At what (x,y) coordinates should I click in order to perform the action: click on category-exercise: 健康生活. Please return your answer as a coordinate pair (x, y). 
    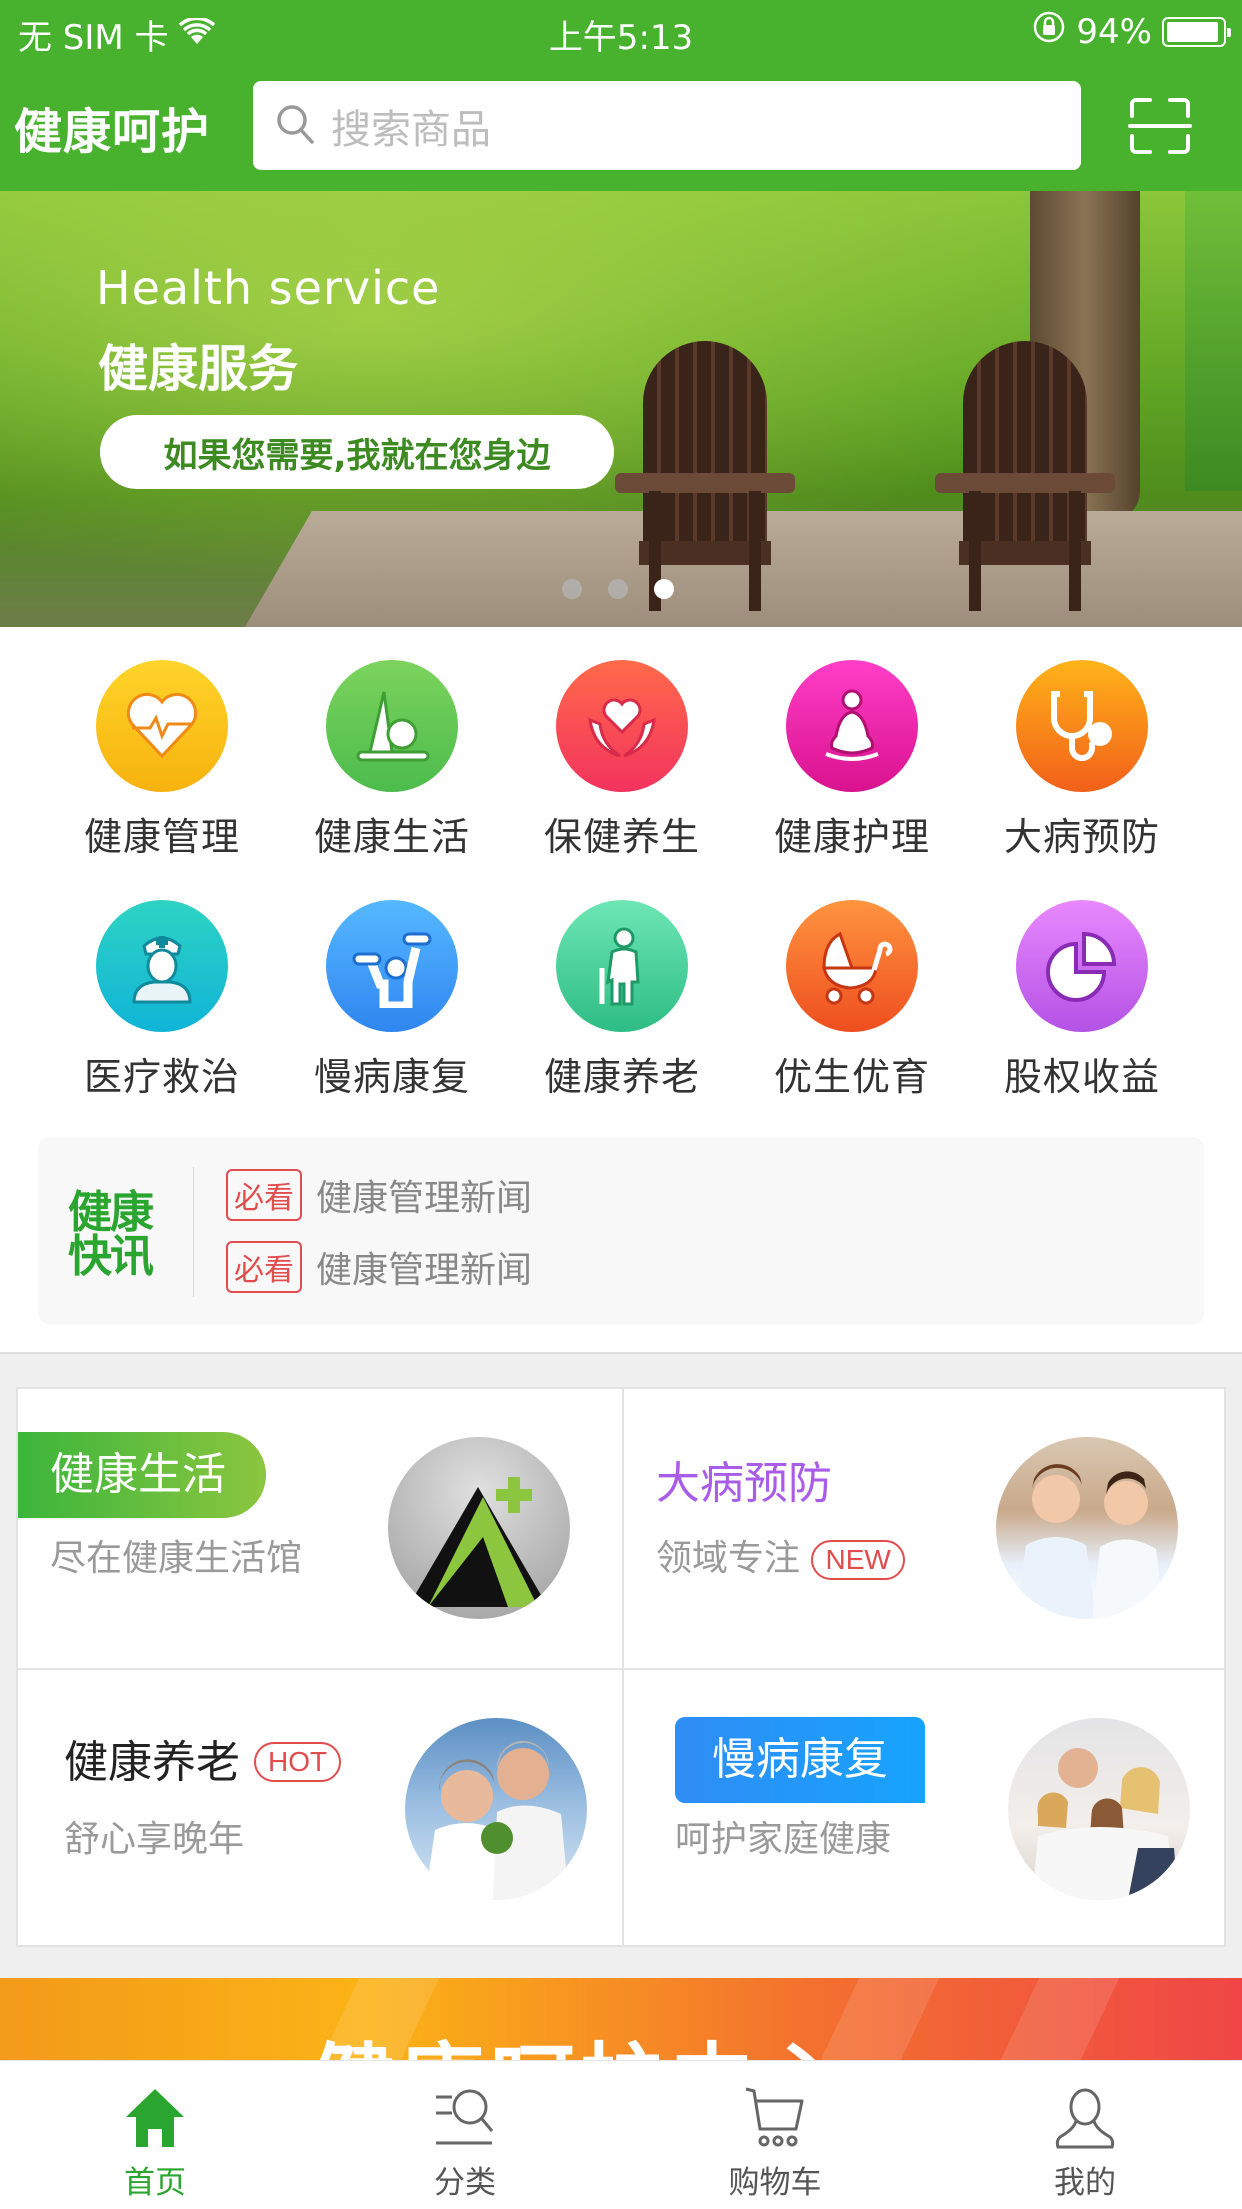
    Looking at the image, I should click on (392, 760).